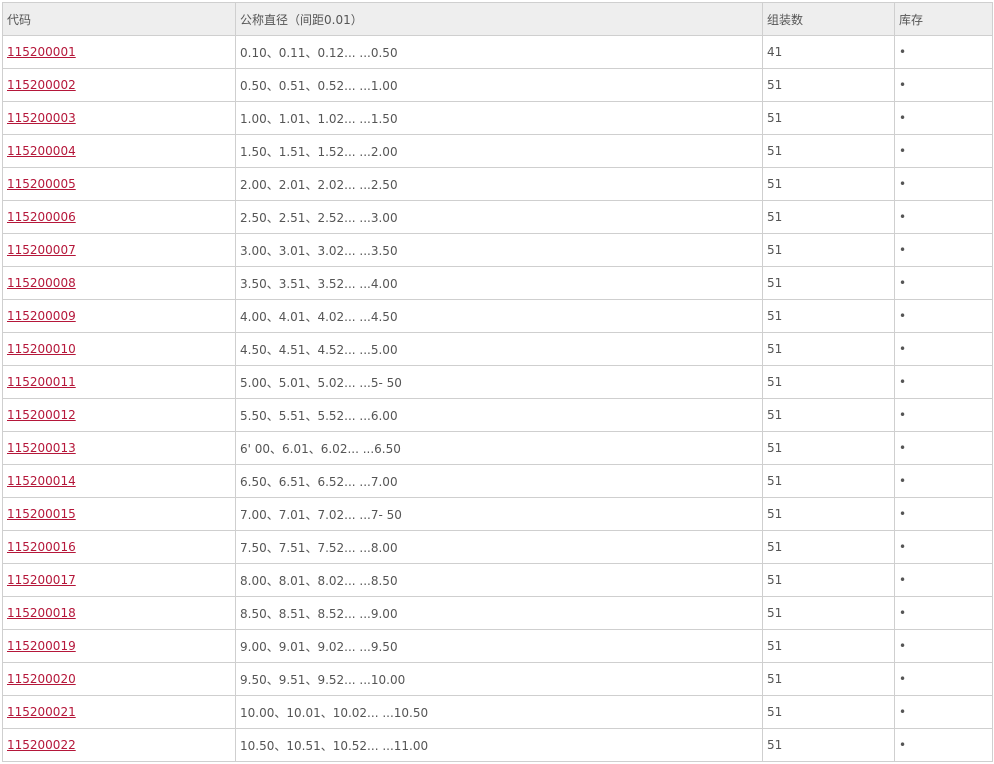 This screenshot has width=994, height=764. Describe the element at coordinates (41, 646) in the screenshot. I see `product-code-link: 115200019` at that location.